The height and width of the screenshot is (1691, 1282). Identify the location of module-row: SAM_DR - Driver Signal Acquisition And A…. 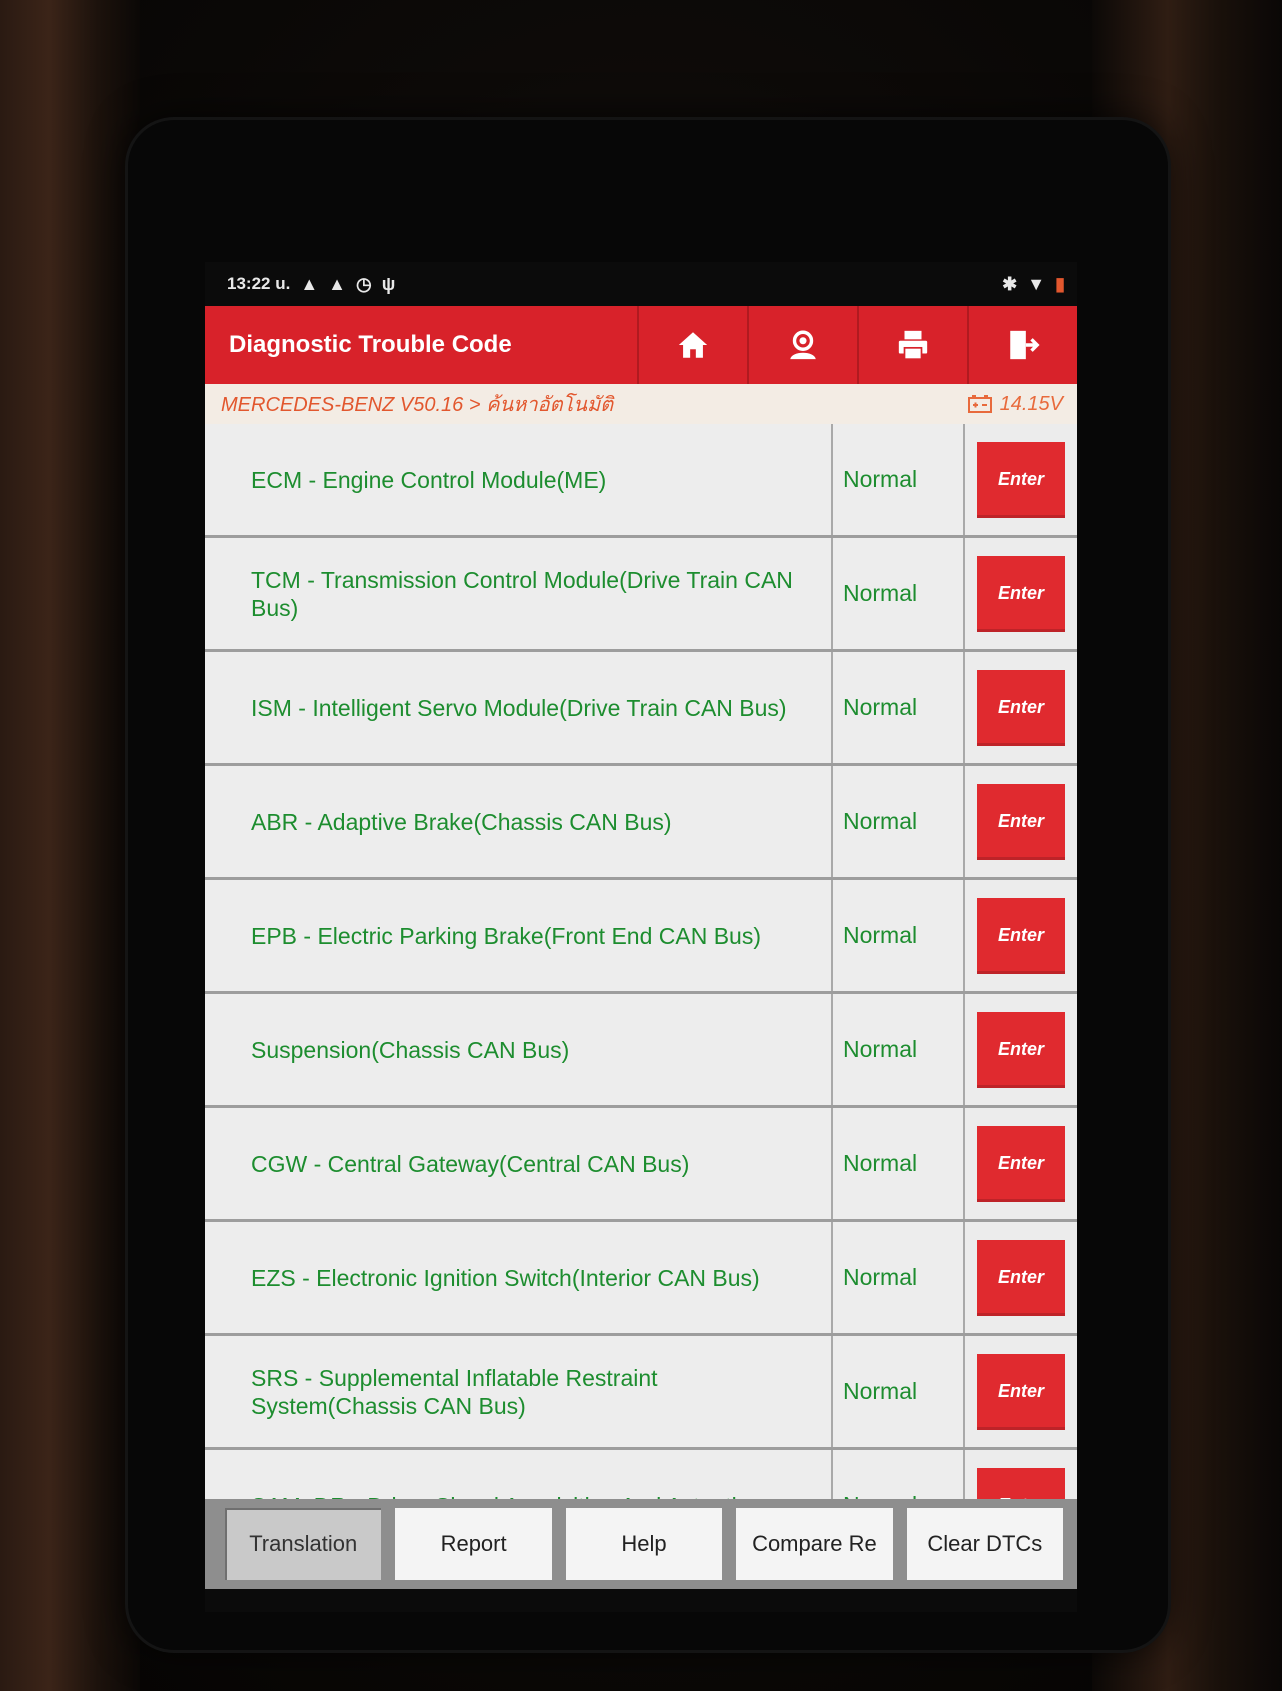
(641, 1474).